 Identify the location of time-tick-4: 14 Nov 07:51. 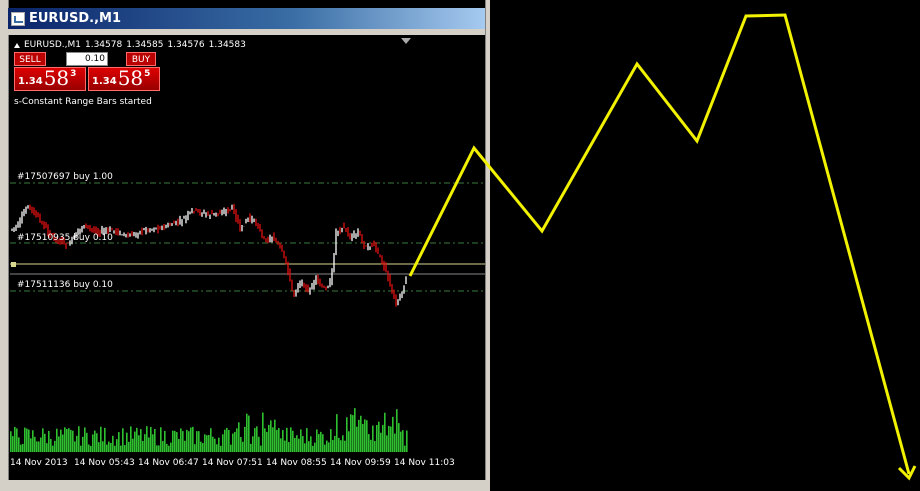
(232, 463).